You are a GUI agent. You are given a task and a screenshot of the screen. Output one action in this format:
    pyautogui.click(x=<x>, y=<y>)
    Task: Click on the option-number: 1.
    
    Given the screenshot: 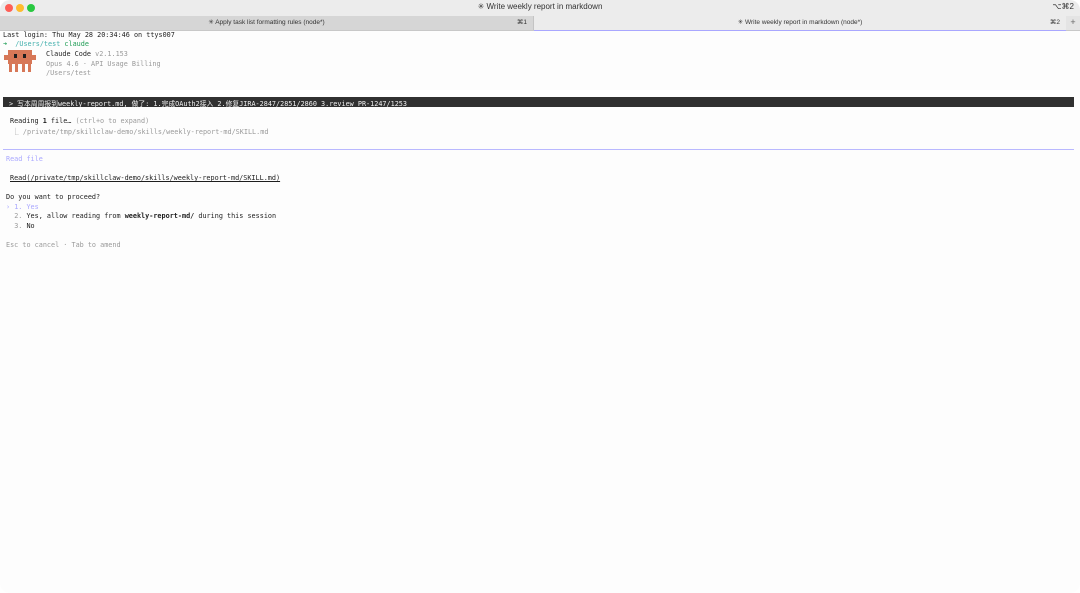 What is the action you would take?
    pyautogui.click(x=18, y=207)
    